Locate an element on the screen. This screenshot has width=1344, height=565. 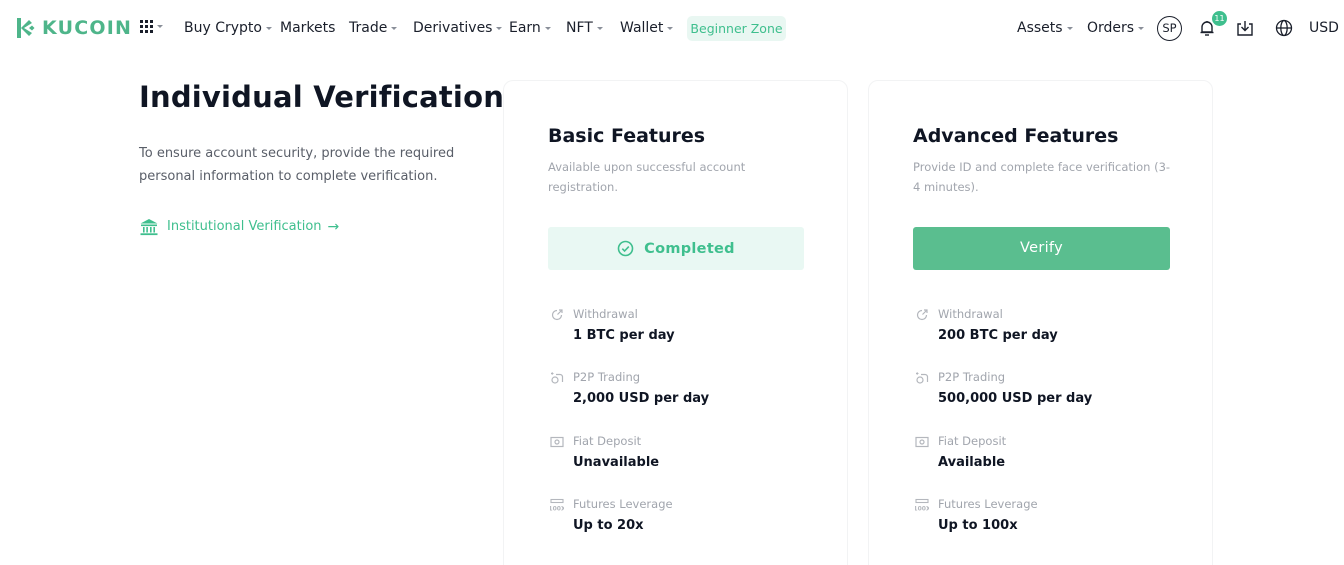
nav-assets: Assets is located at coordinates (1045, 28).